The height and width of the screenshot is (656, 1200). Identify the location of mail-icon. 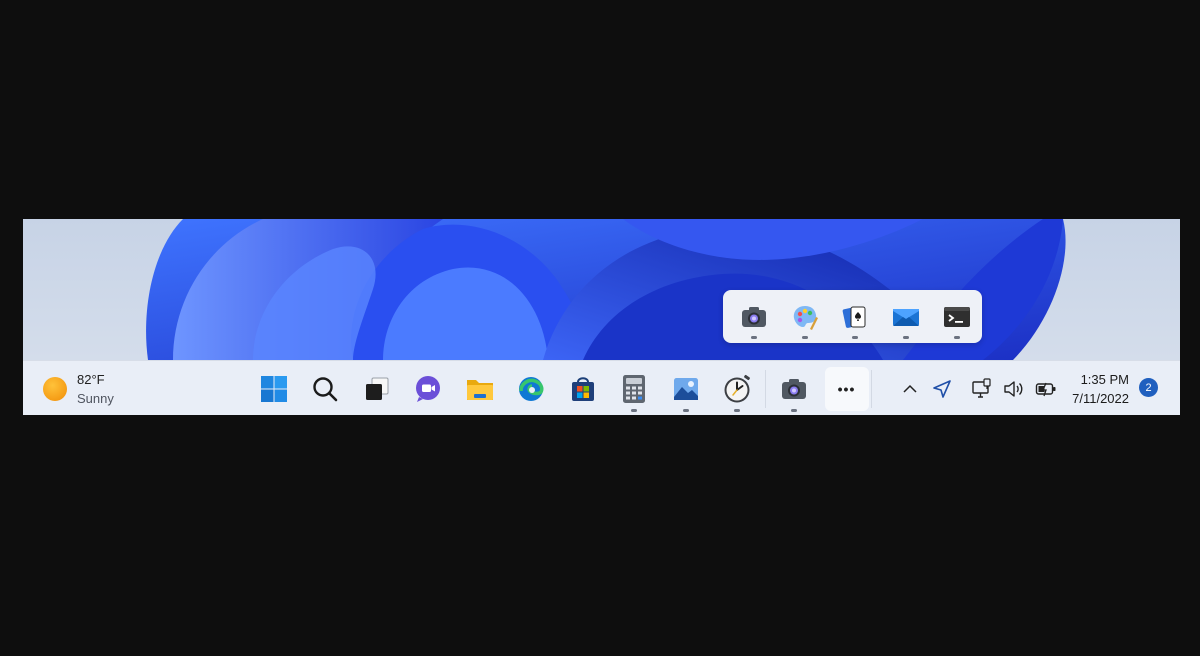
(906, 317).